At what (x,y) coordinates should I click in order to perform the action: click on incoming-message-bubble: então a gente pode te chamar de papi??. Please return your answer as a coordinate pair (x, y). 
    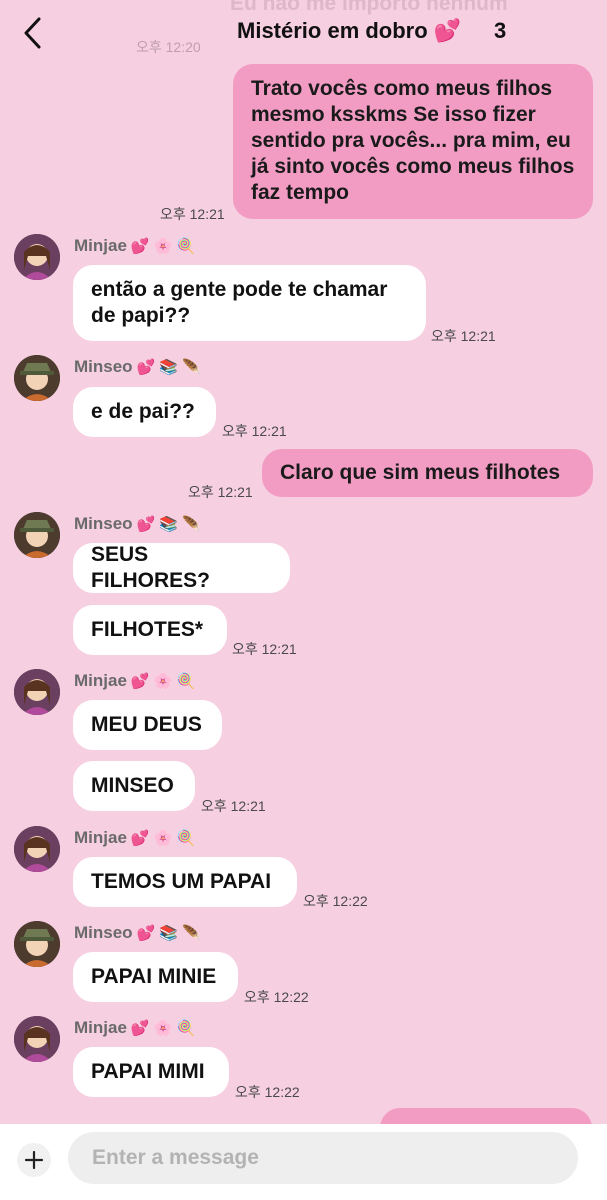
    Looking at the image, I should click on (249, 303).